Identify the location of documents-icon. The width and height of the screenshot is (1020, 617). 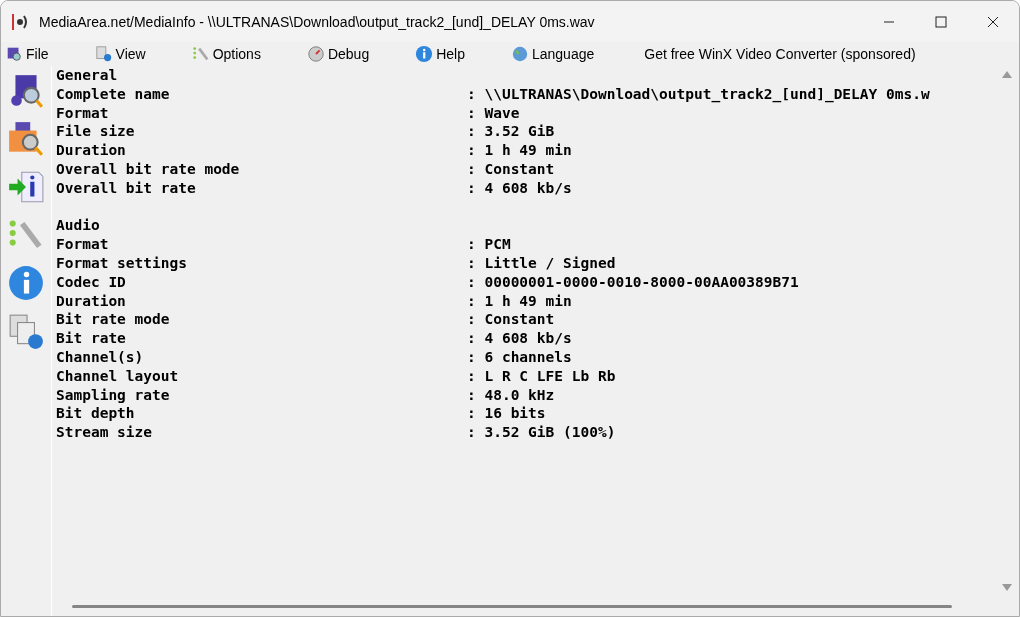
(103, 54).